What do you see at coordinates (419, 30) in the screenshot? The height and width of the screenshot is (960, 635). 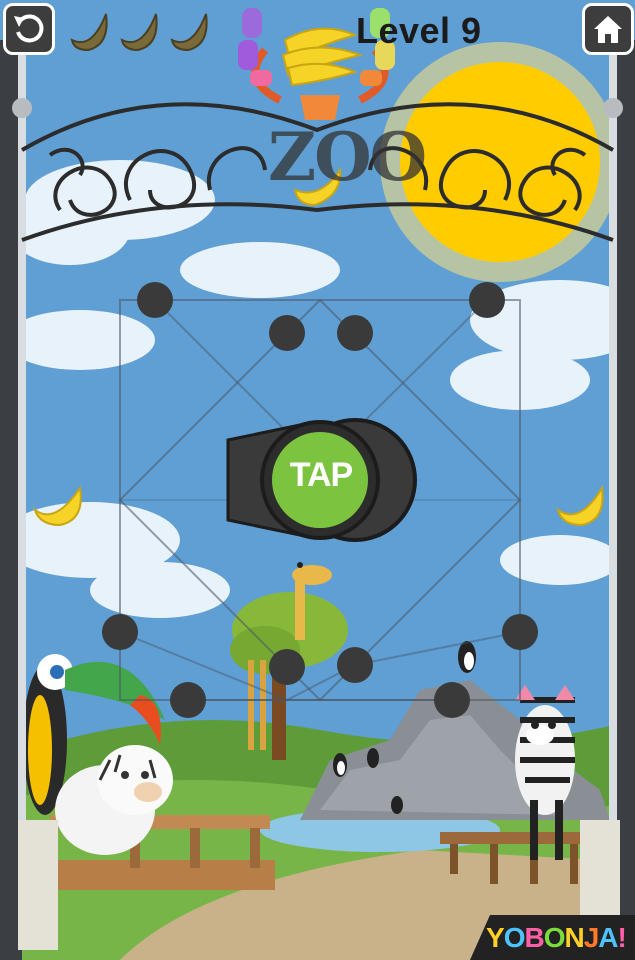 I see `level-title: Level 9` at bounding box center [419, 30].